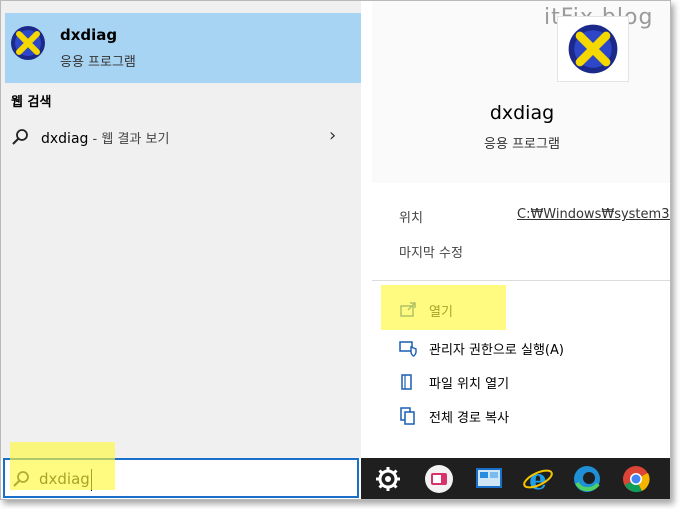 This screenshot has width=680, height=509. What do you see at coordinates (406, 382) in the screenshot?
I see `folder-location-icon` at bounding box center [406, 382].